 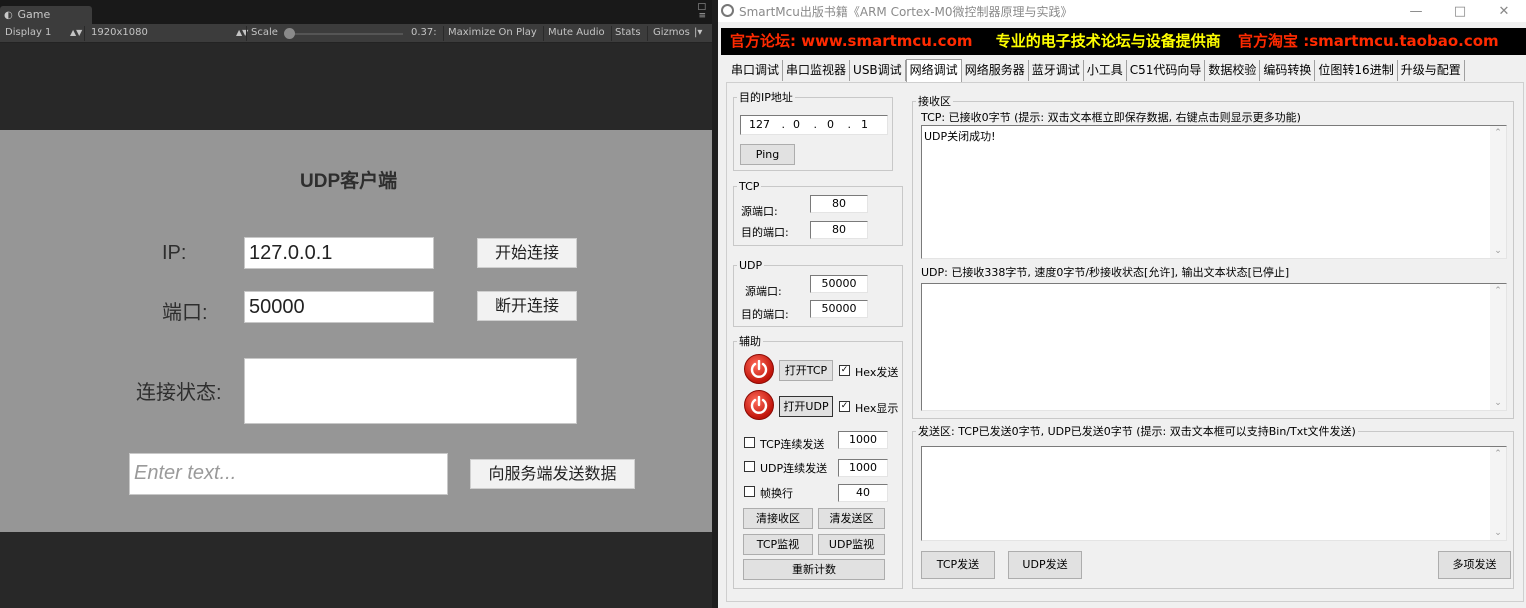 I want to click on clear-recv-button: 清接收区, so click(x=778, y=518).